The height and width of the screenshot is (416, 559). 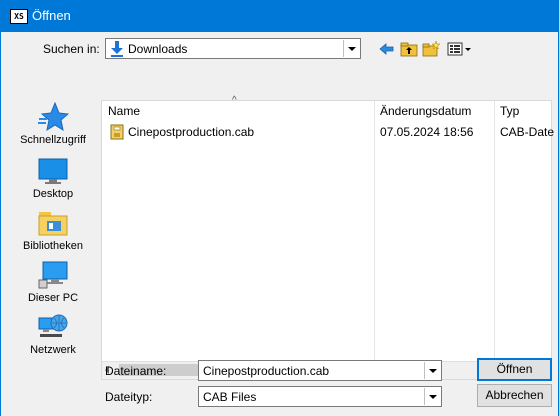 What do you see at coordinates (387, 49) in the screenshot?
I see `back-icon` at bounding box center [387, 49].